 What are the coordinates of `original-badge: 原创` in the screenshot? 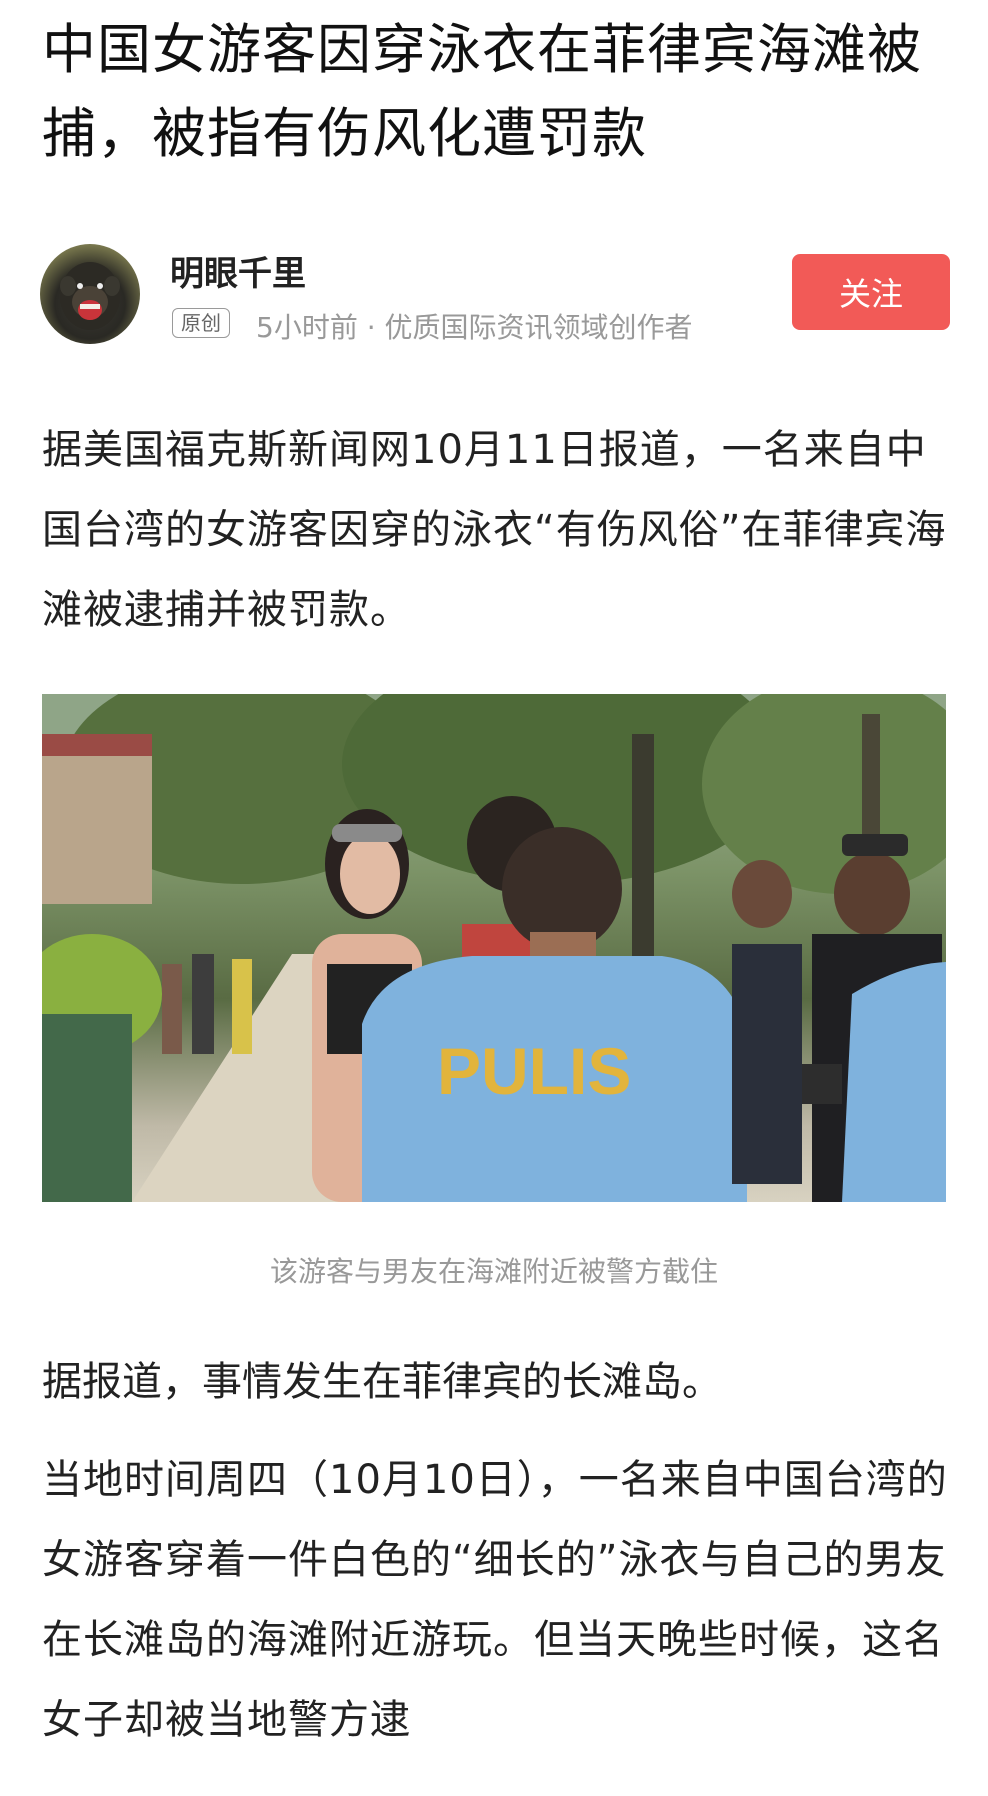 It's located at (201, 323).